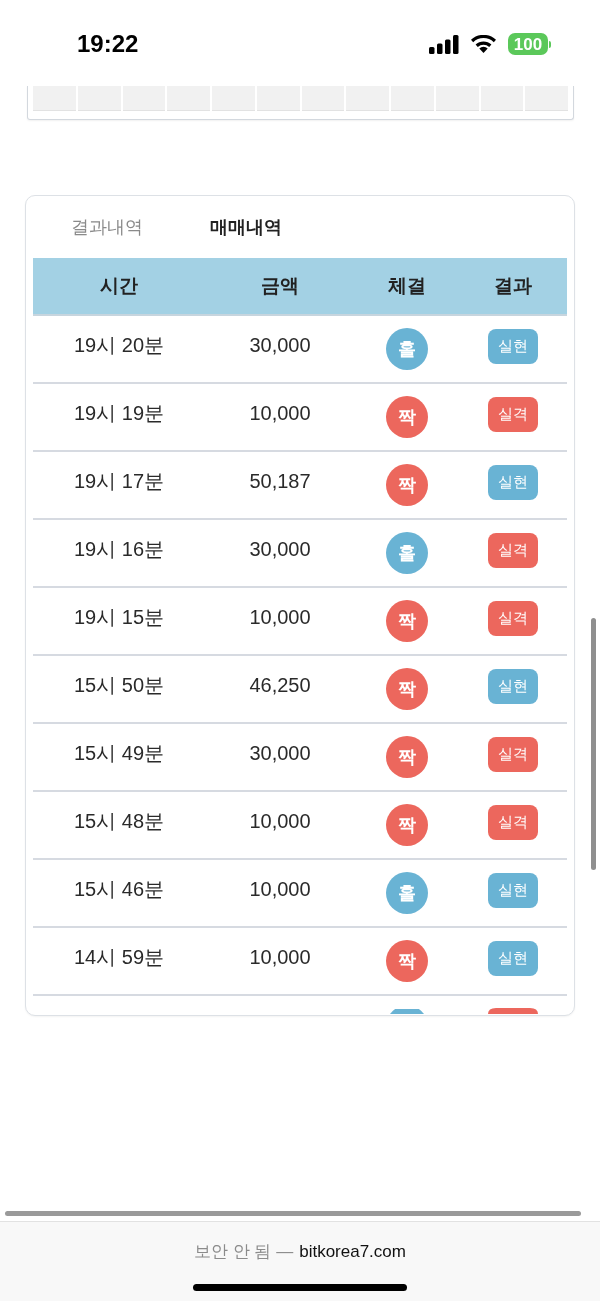 The height and width of the screenshot is (1301, 600). Describe the element at coordinates (352, 1252) in the screenshot. I see `url-text: bitkorea7.com` at that location.